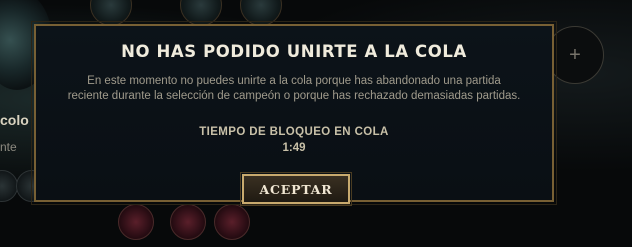 The image size is (632, 247). What do you see at coordinates (14, 120) in the screenshot?
I see `left-panel-title: colo` at bounding box center [14, 120].